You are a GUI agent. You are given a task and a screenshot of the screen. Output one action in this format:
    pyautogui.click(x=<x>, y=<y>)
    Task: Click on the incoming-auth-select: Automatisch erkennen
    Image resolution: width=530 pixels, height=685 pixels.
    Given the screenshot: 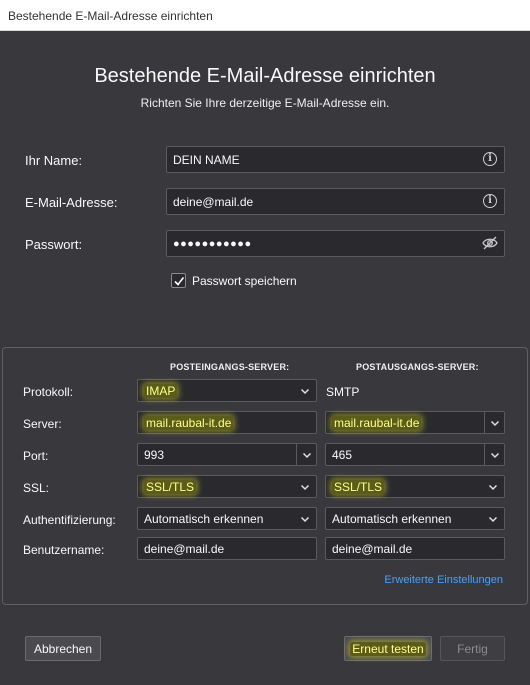 What is the action you would take?
    pyautogui.click(x=227, y=518)
    